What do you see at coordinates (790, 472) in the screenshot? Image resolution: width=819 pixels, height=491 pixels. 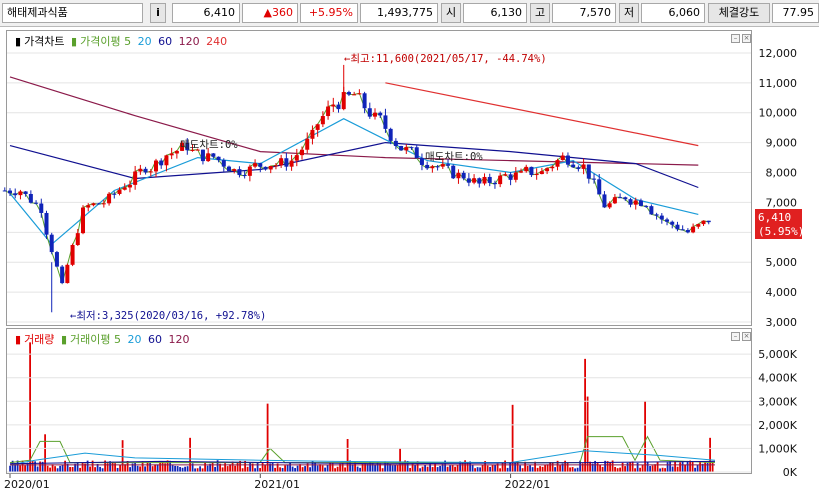 I see `volume-y-tick: 0K` at bounding box center [790, 472].